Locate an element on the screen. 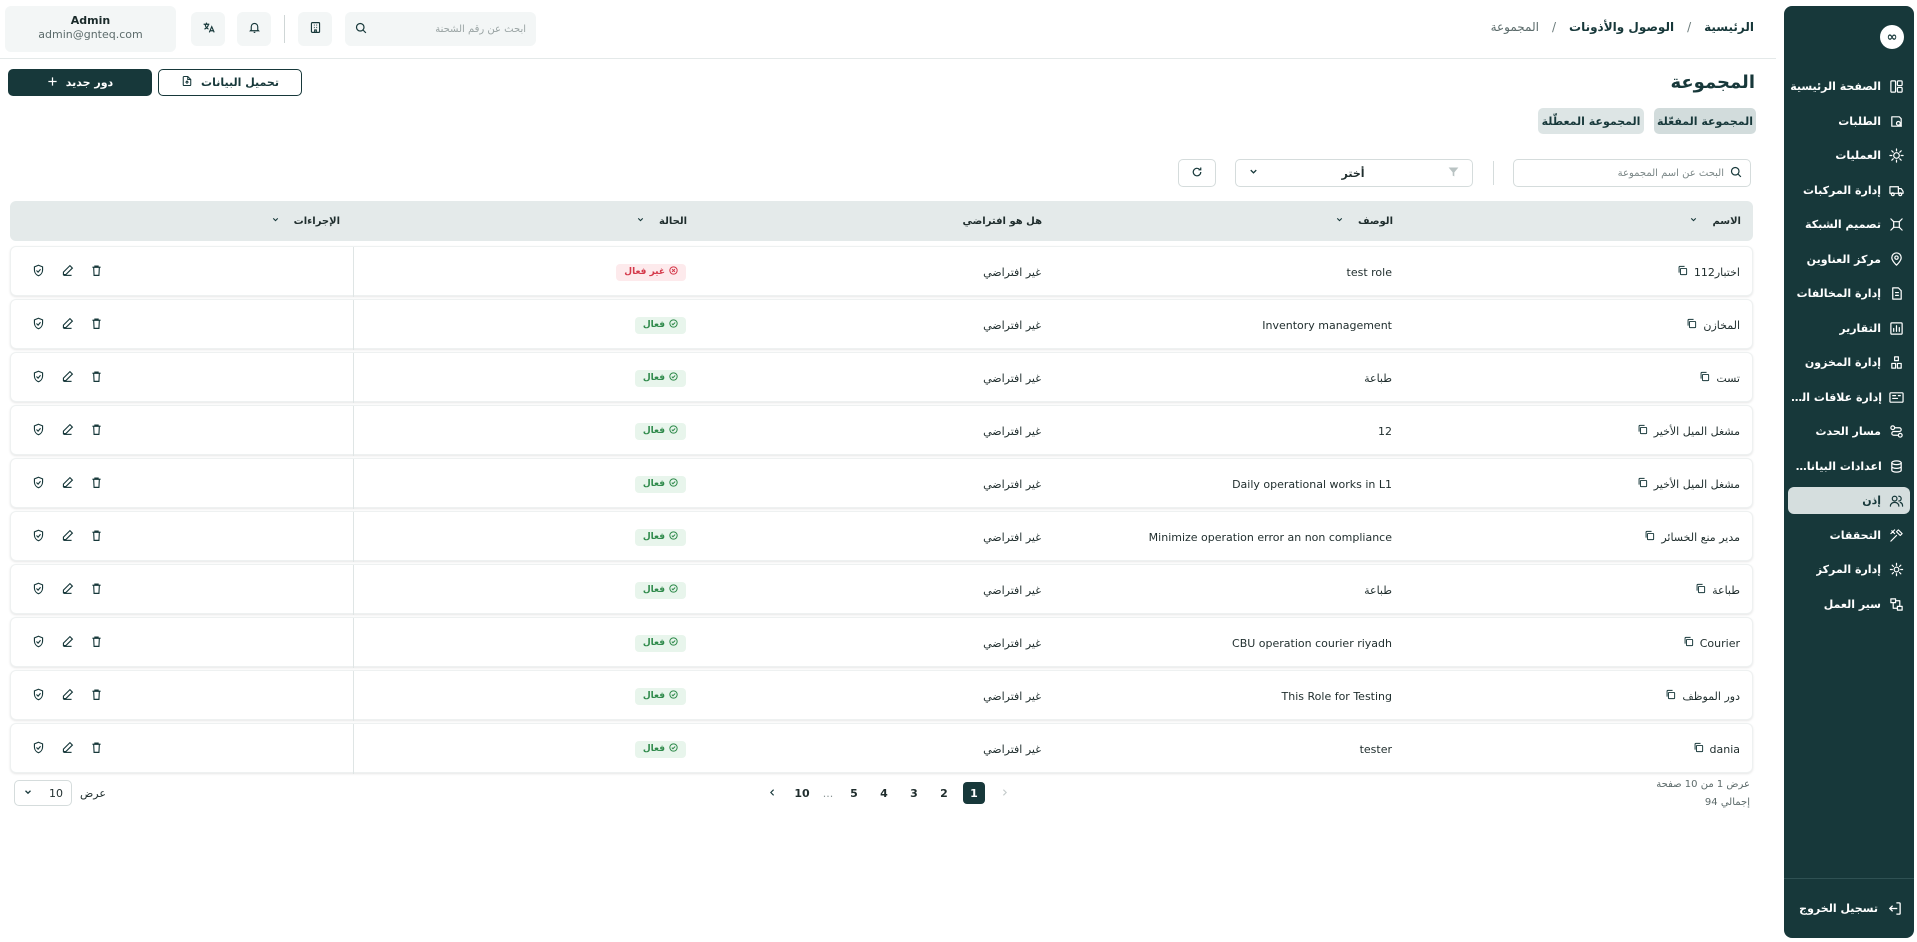  previous-page-button is located at coordinates (1004, 793).